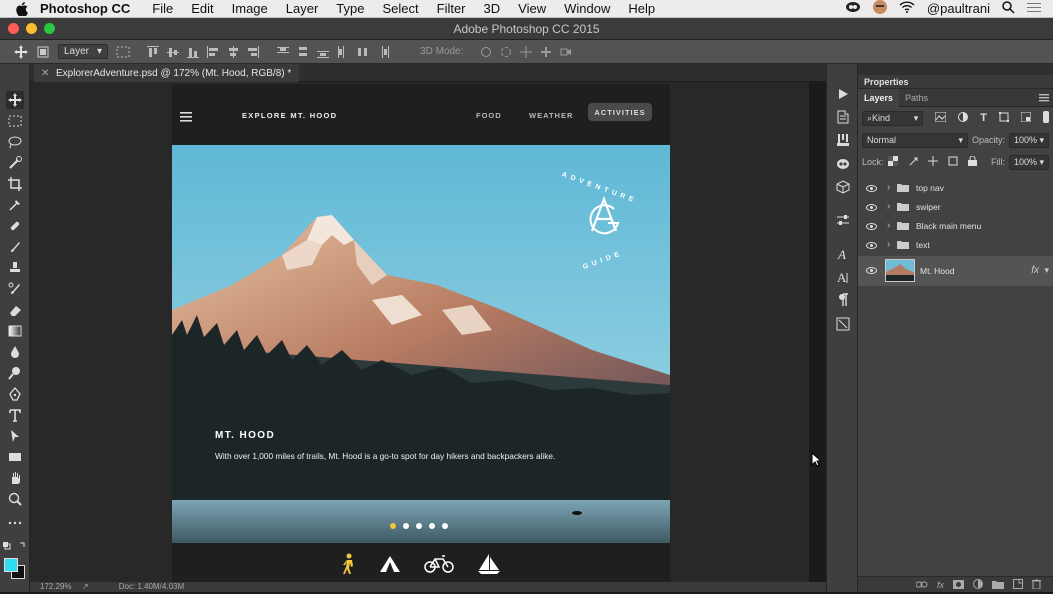 The width and height of the screenshot is (1053, 594). I want to click on marquee-tool, so click(15, 121).